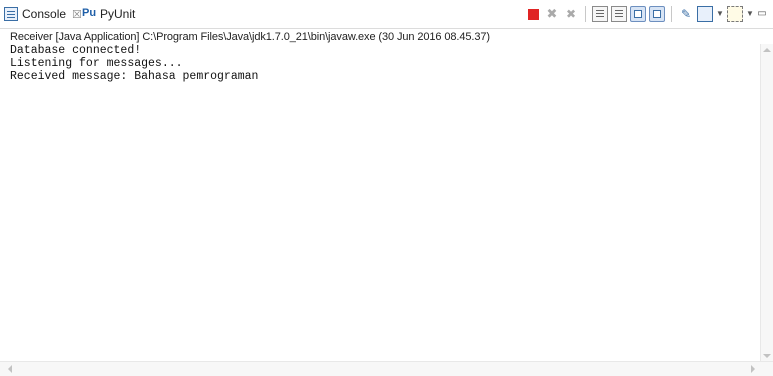  Describe the element at coordinates (76, 50) in the screenshot. I see `console-line: Database connected!` at that location.